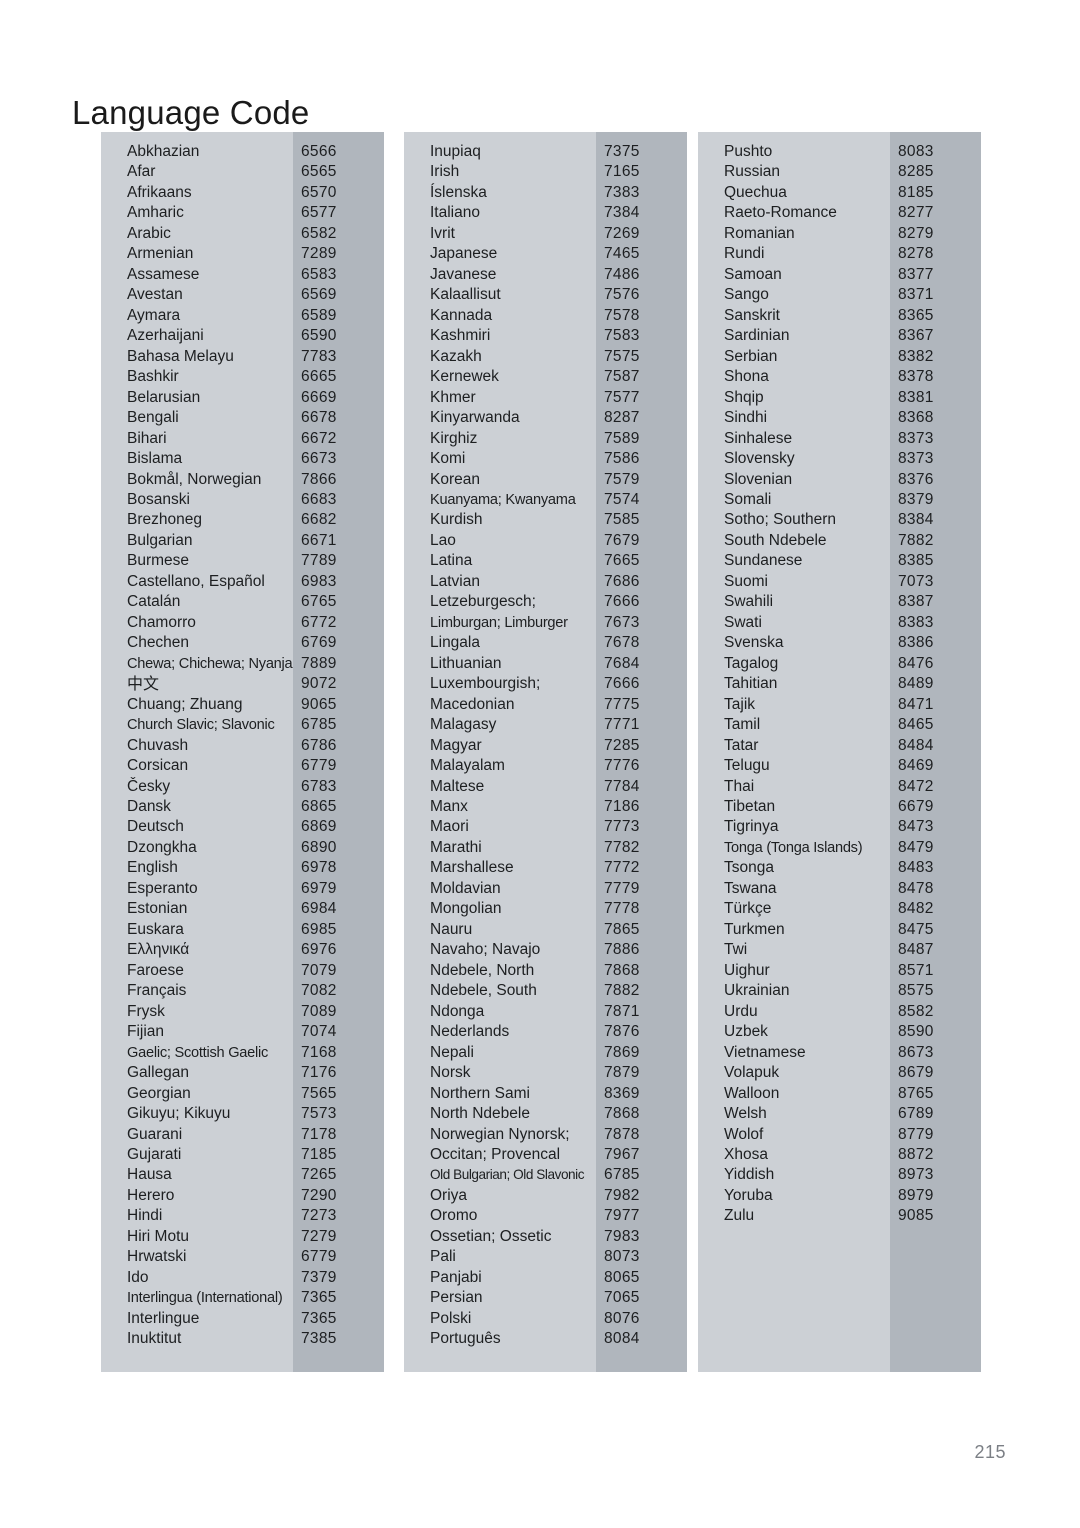  I want to click on language-code: 8479, so click(916, 847).